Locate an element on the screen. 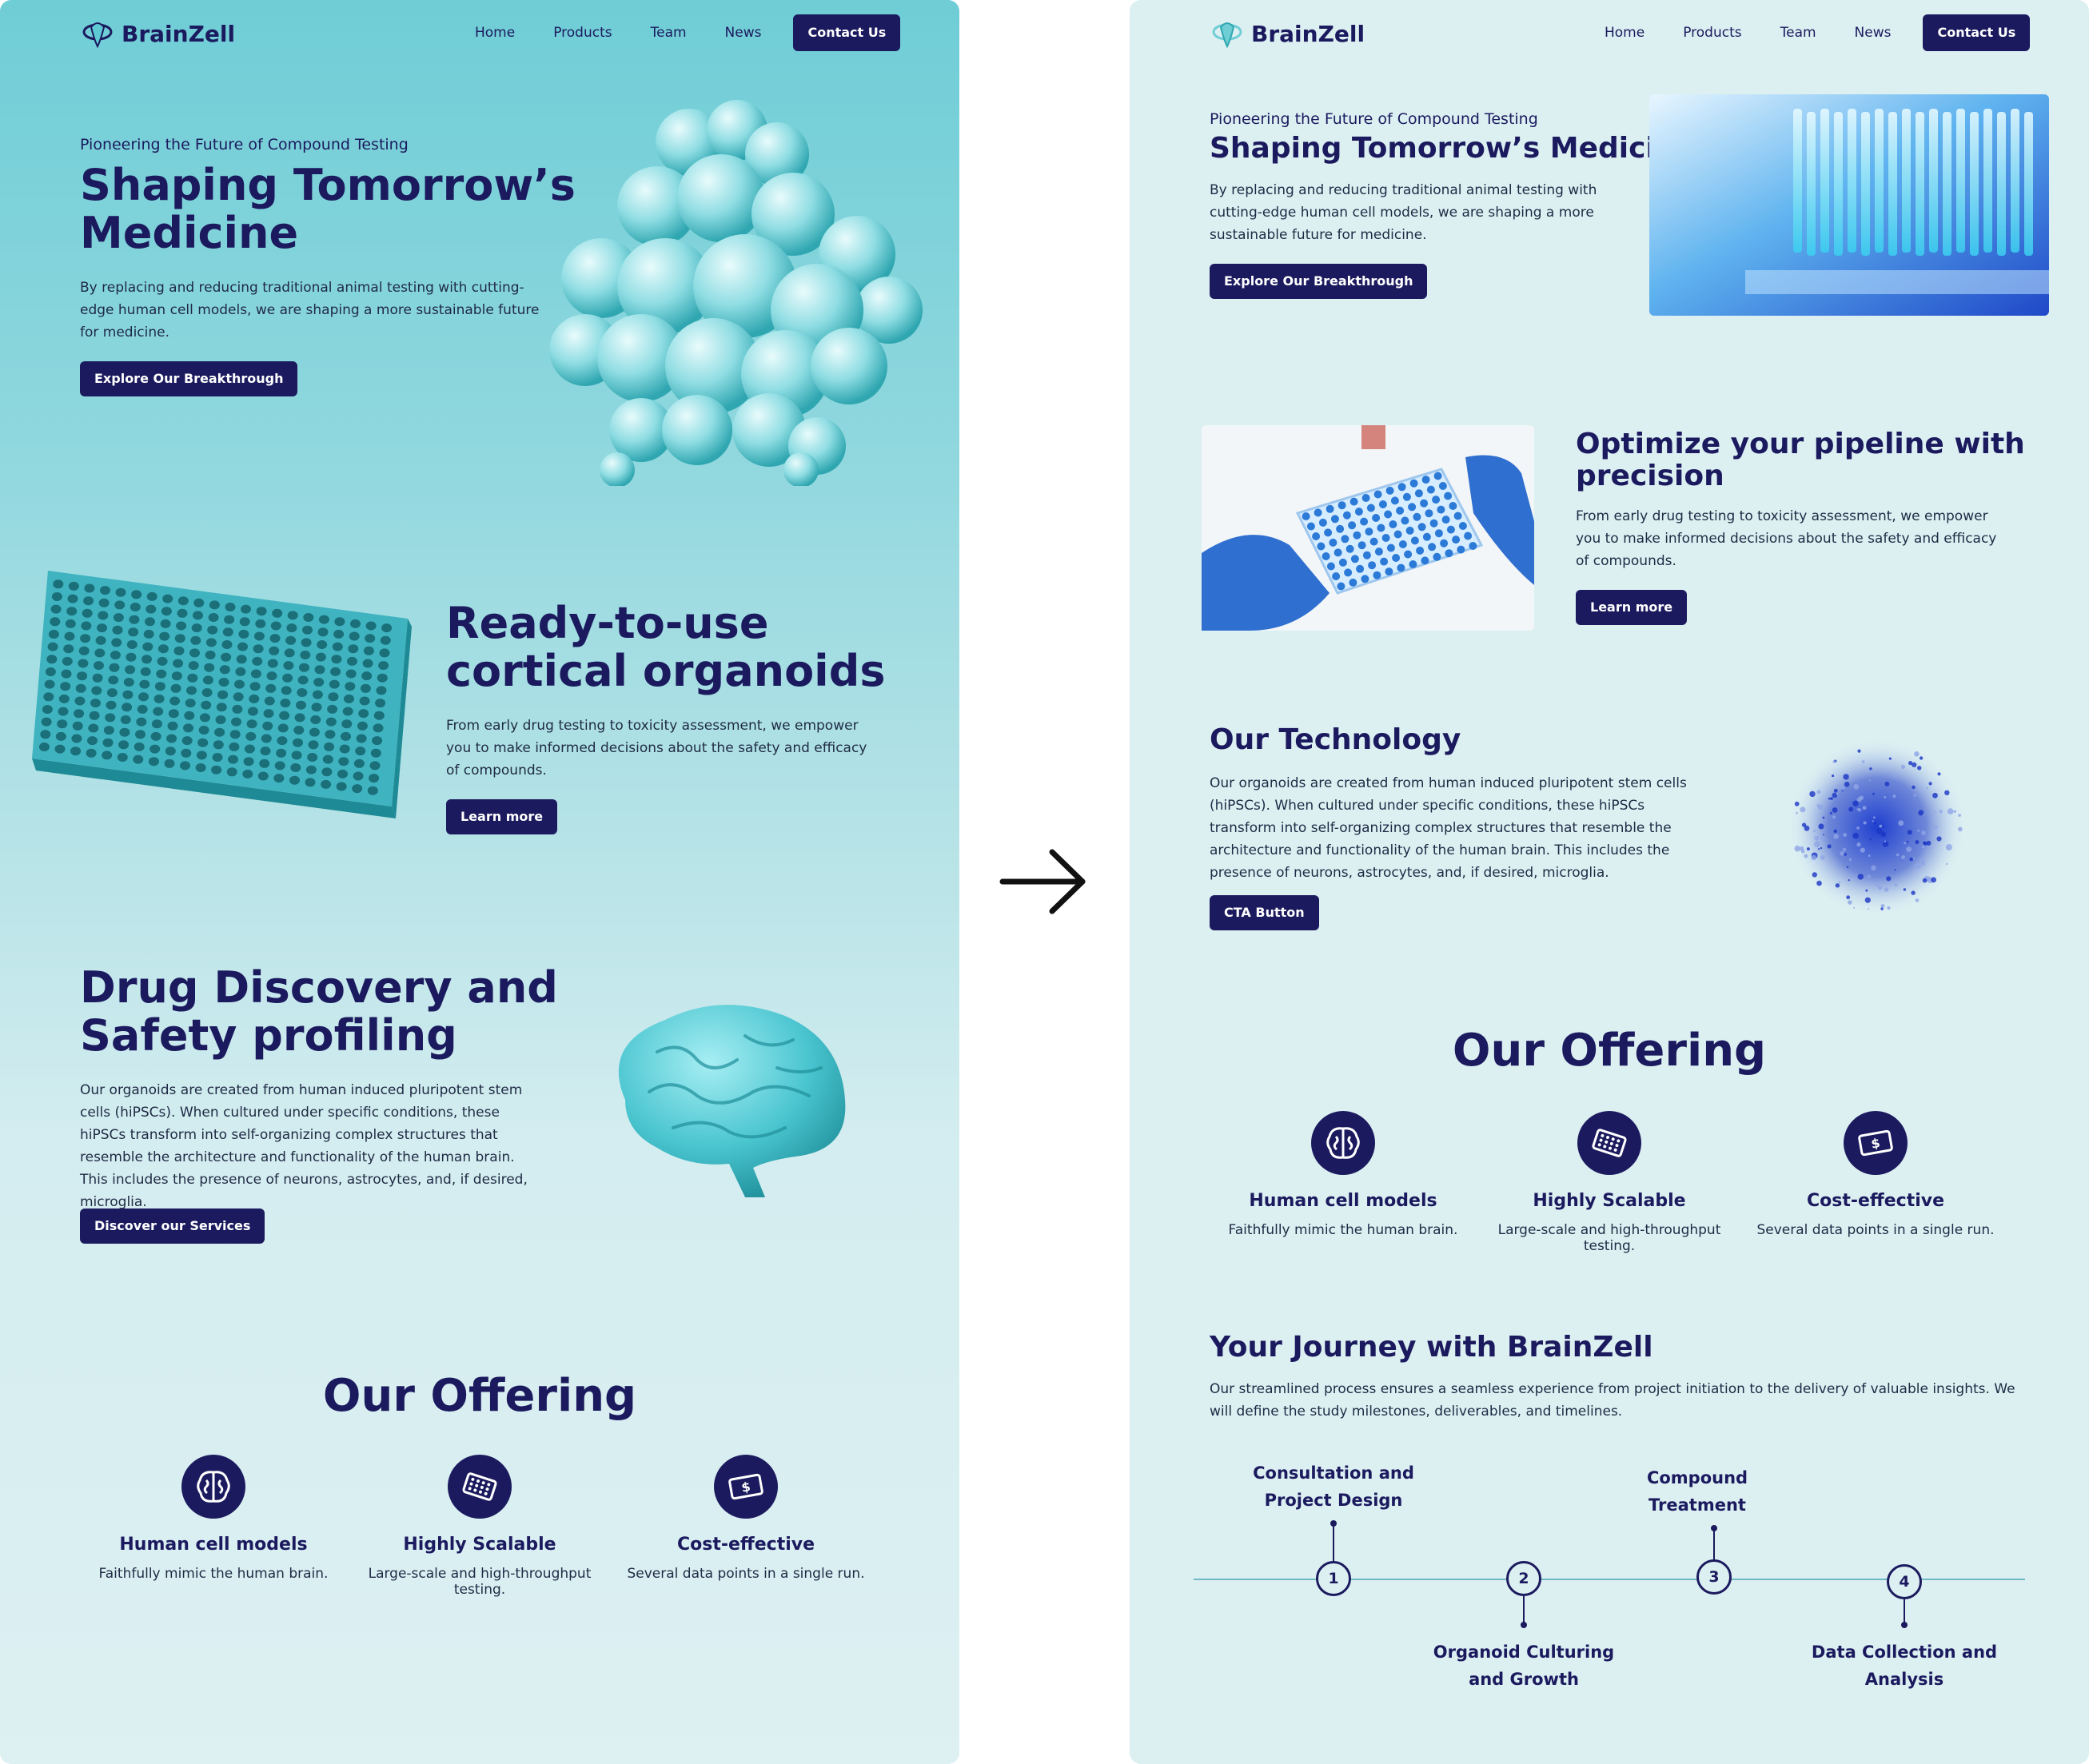  organoids-title: Ready-to-use cortical organoids is located at coordinates (666, 647).